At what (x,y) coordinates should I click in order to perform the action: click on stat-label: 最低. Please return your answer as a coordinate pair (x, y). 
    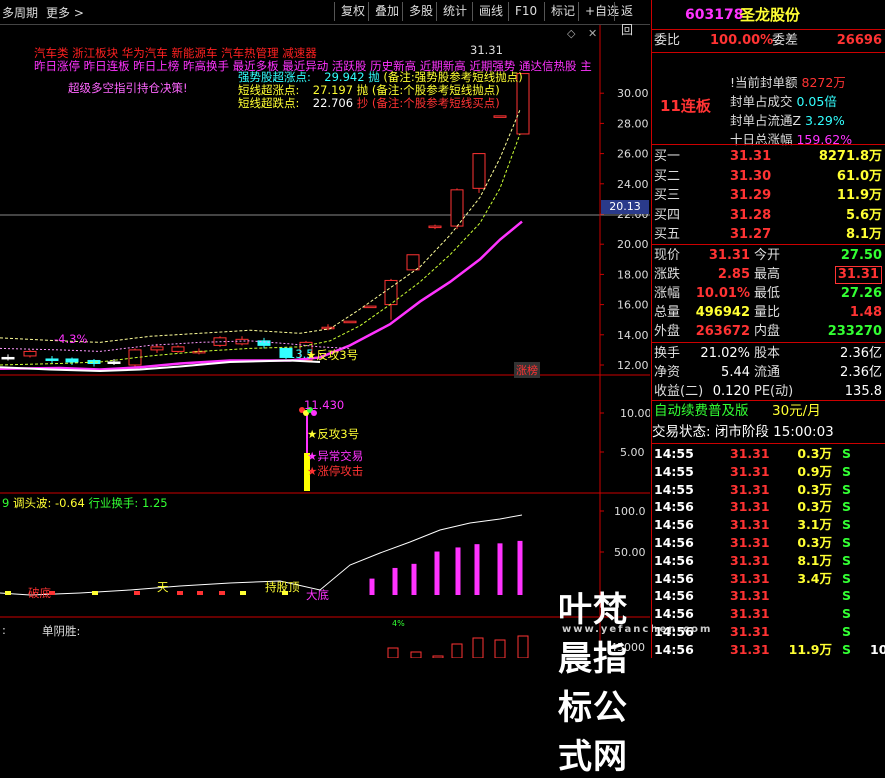
    Looking at the image, I should click on (767, 293).